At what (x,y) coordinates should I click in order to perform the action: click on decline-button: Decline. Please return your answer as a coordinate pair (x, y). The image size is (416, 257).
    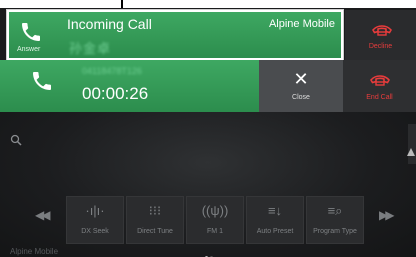
    Looking at the image, I should click on (380, 35).